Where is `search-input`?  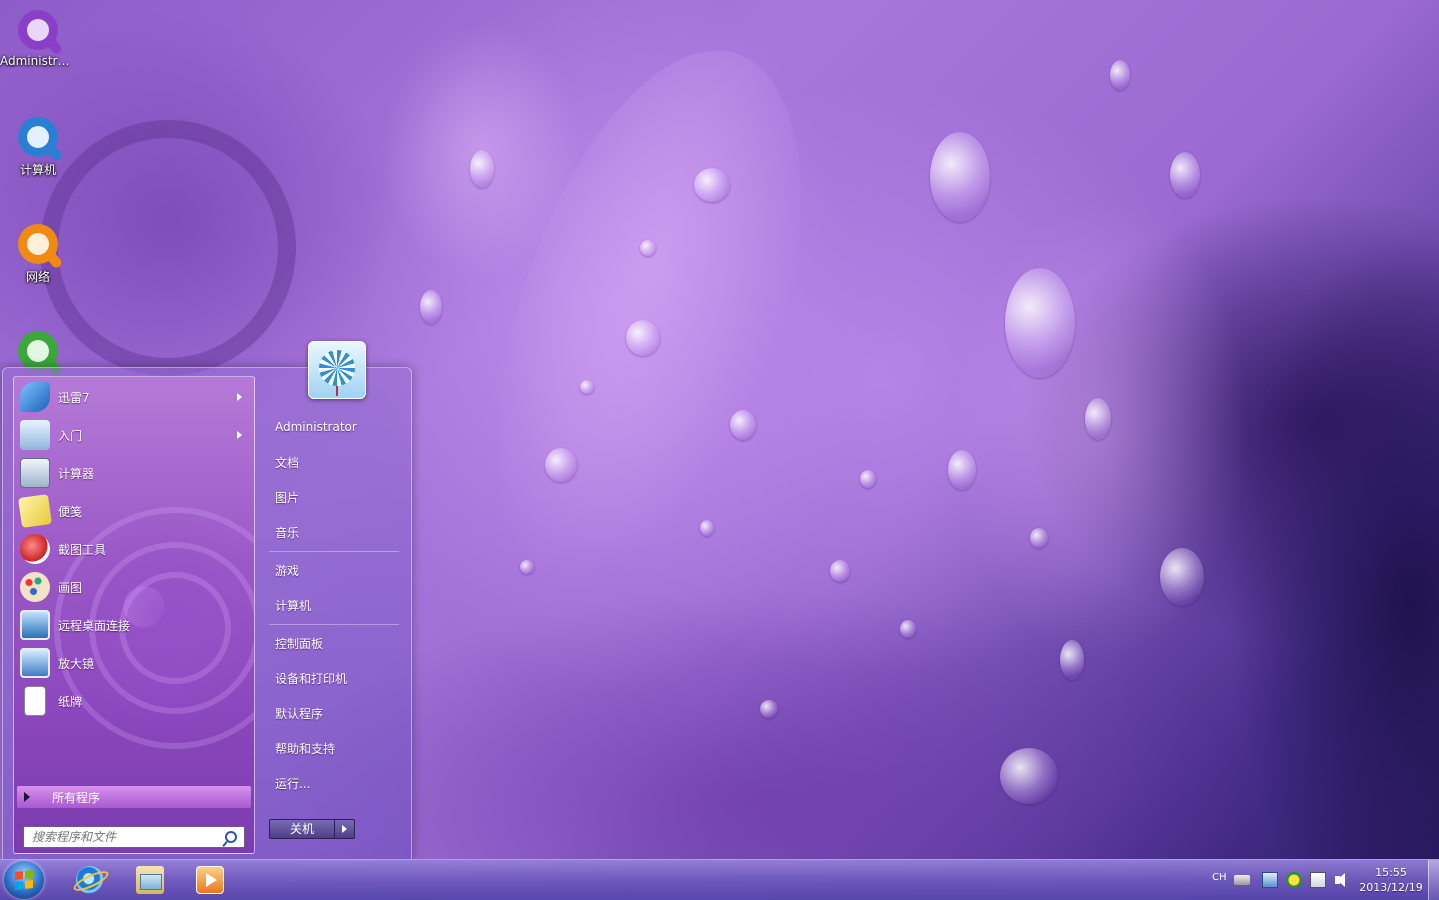
search-input is located at coordinates (127, 837).